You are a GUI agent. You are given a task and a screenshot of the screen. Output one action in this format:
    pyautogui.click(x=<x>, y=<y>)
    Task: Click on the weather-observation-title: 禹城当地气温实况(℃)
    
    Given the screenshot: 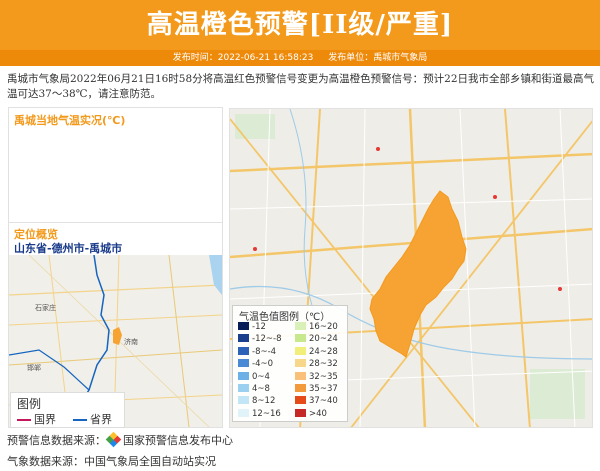 What is the action you would take?
    pyautogui.click(x=70, y=120)
    